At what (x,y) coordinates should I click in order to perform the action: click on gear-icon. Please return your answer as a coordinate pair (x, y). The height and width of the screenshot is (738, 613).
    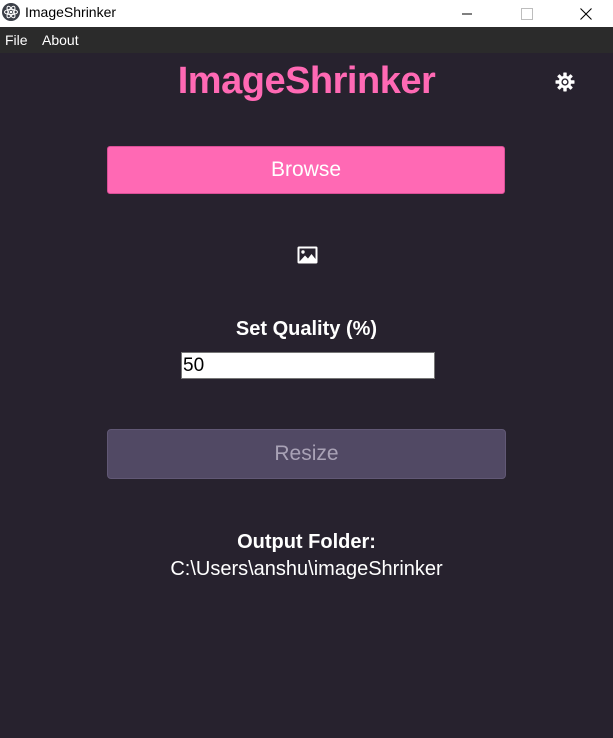
    Looking at the image, I should click on (565, 82).